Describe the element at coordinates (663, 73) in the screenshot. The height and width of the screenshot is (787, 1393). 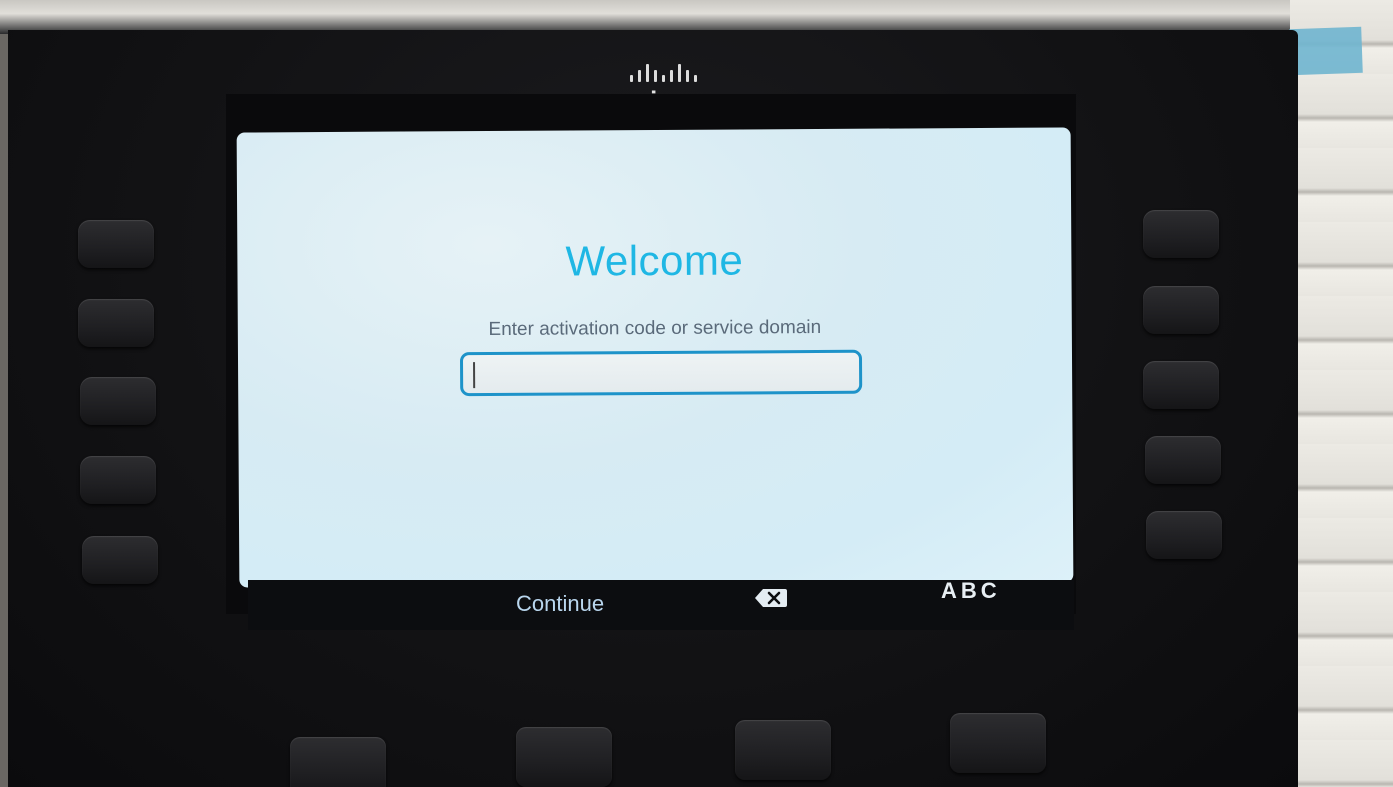
I see `cisco-bridge-icon` at that location.